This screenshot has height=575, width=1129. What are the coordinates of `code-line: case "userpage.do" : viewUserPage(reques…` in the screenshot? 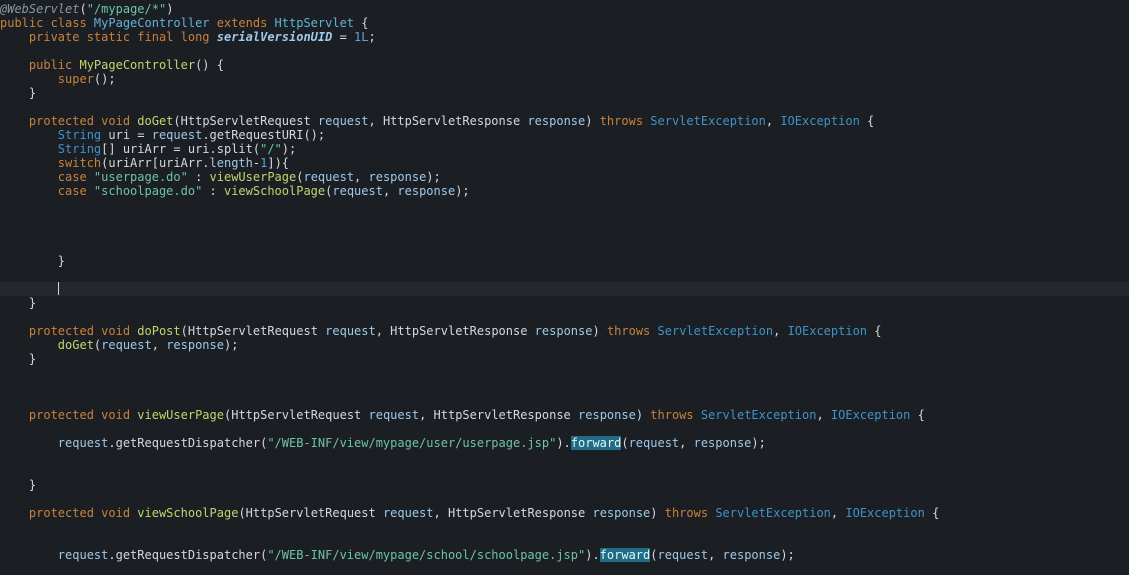 It's located at (564, 177).